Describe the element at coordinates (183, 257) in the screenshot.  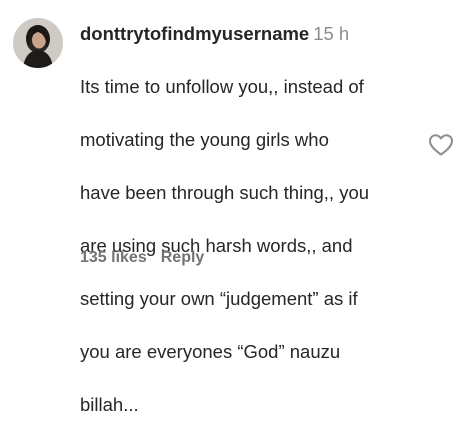
I see `reply-button: Reply` at that location.